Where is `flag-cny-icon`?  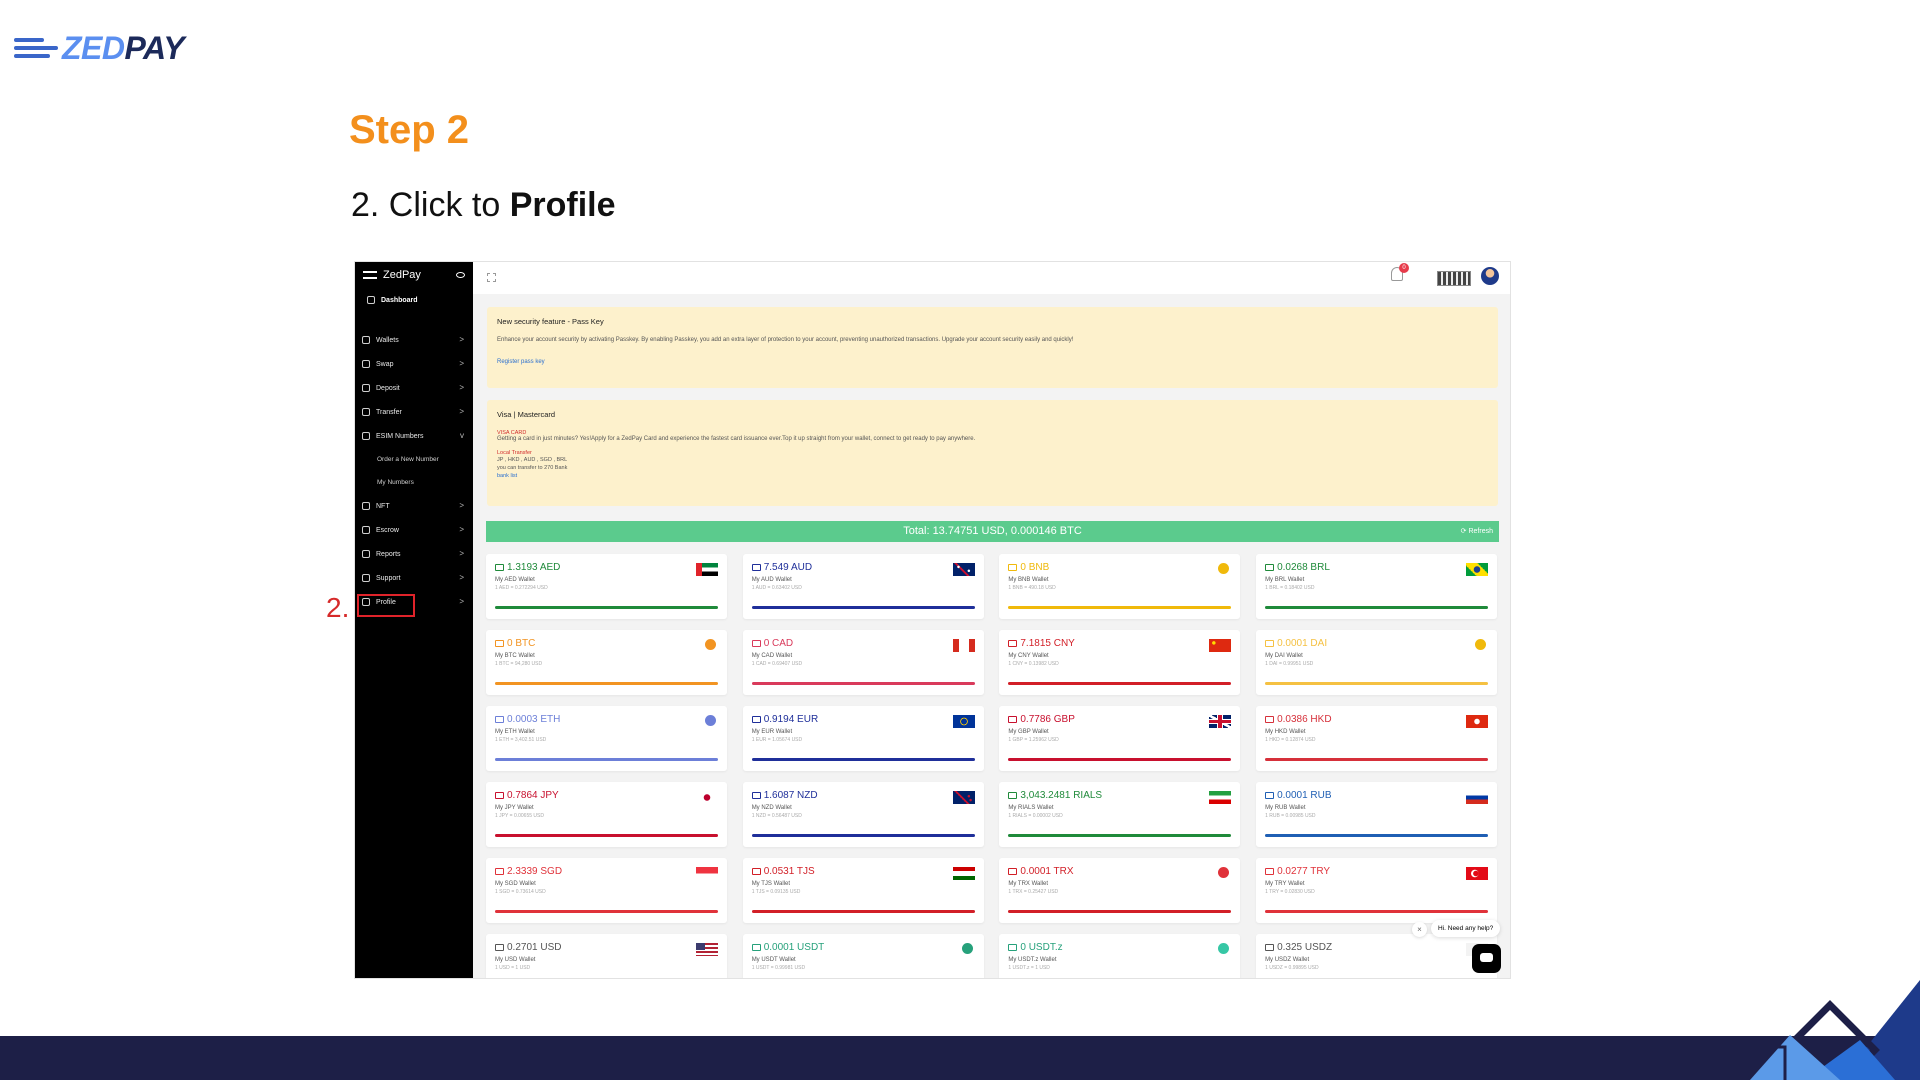 flag-cny-icon is located at coordinates (1220, 645).